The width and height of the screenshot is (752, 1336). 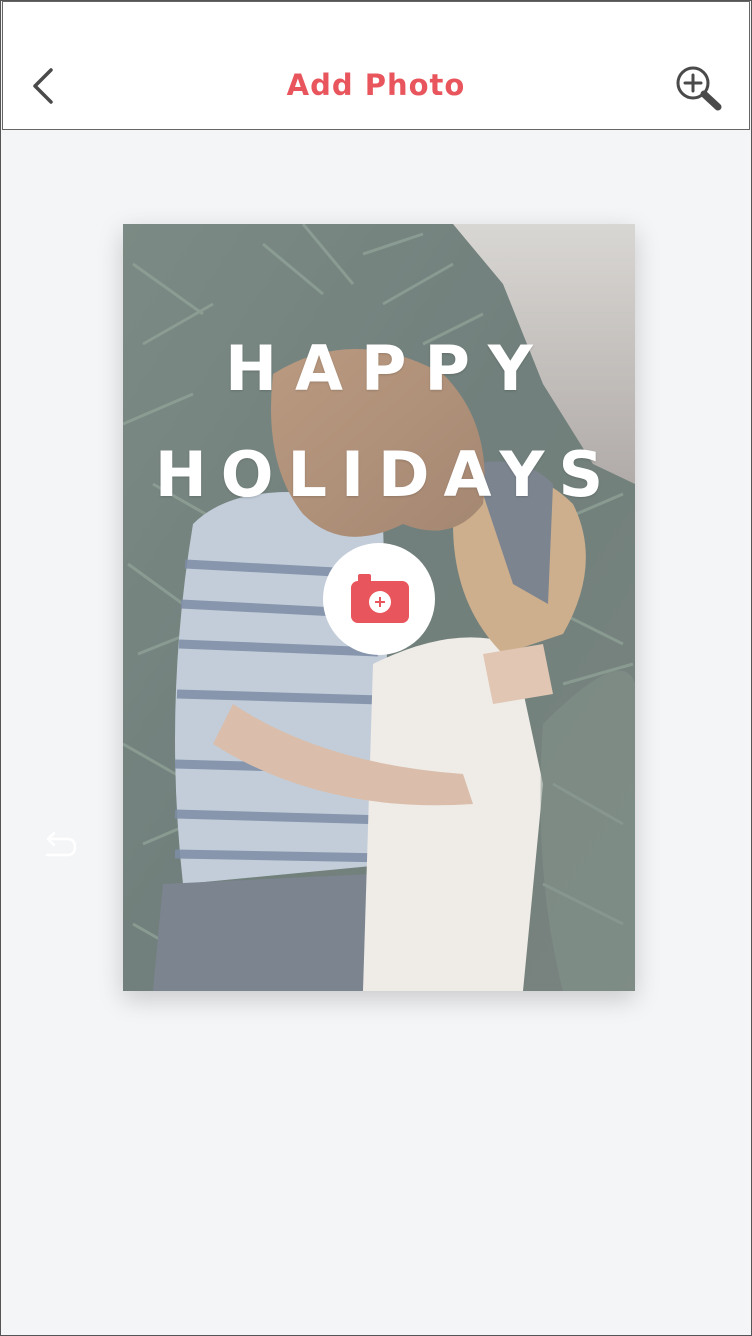 I want to click on add-photo-button, so click(x=379, y=599).